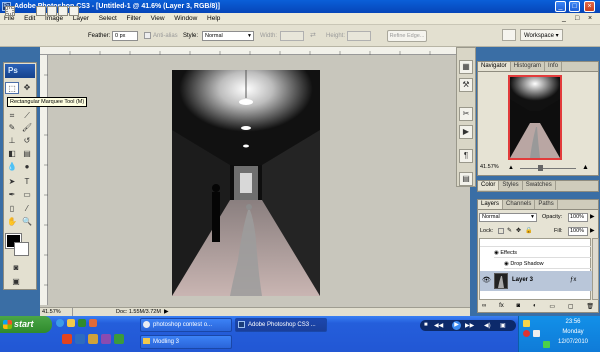 This screenshot has width=600, height=352. What do you see at coordinates (60, 323) in the screenshot?
I see `quicklaunch-ie-icon` at bounding box center [60, 323].